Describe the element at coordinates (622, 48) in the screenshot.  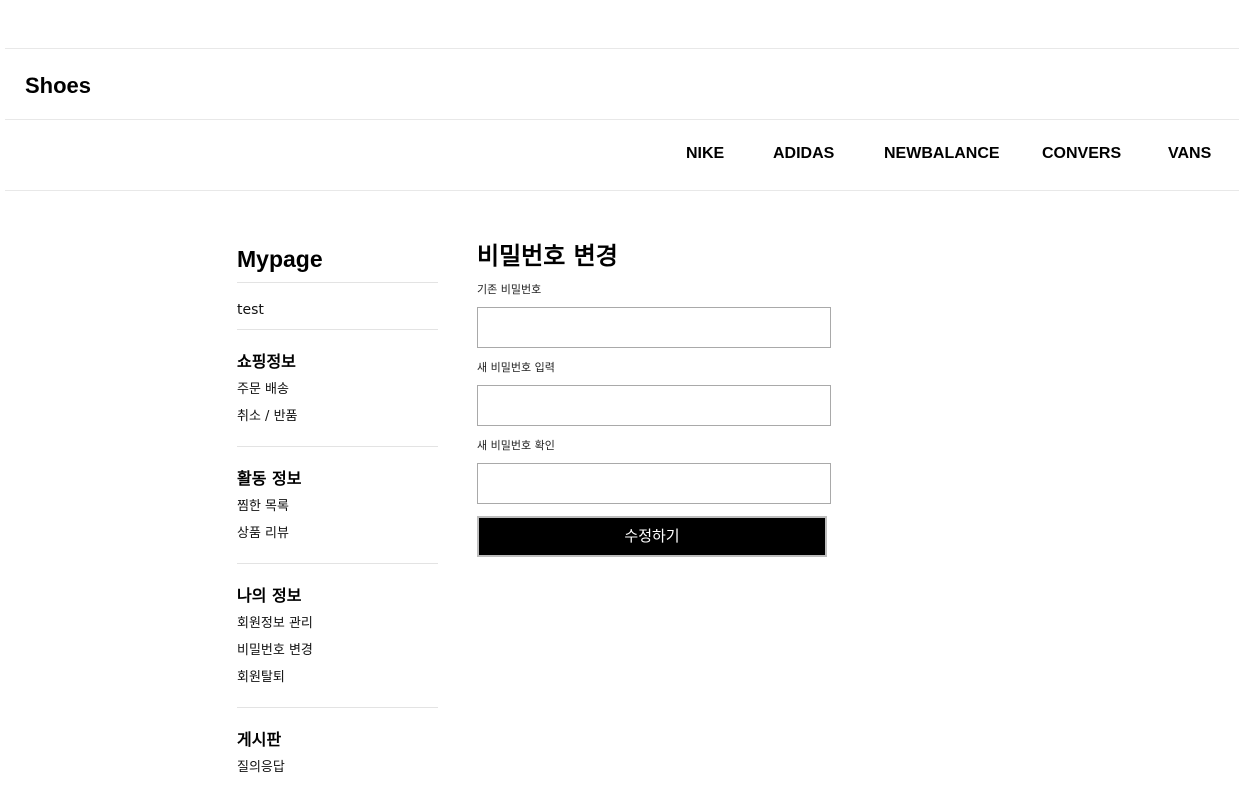
I see `header-top-divider` at that location.